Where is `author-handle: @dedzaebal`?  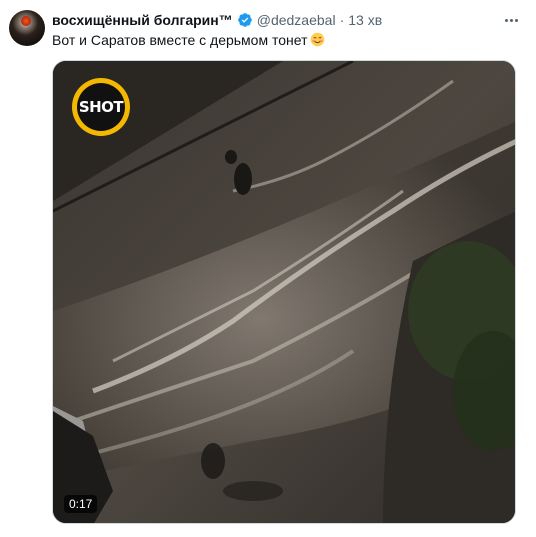
author-handle: @dedzaebal is located at coordinates (296, 20).